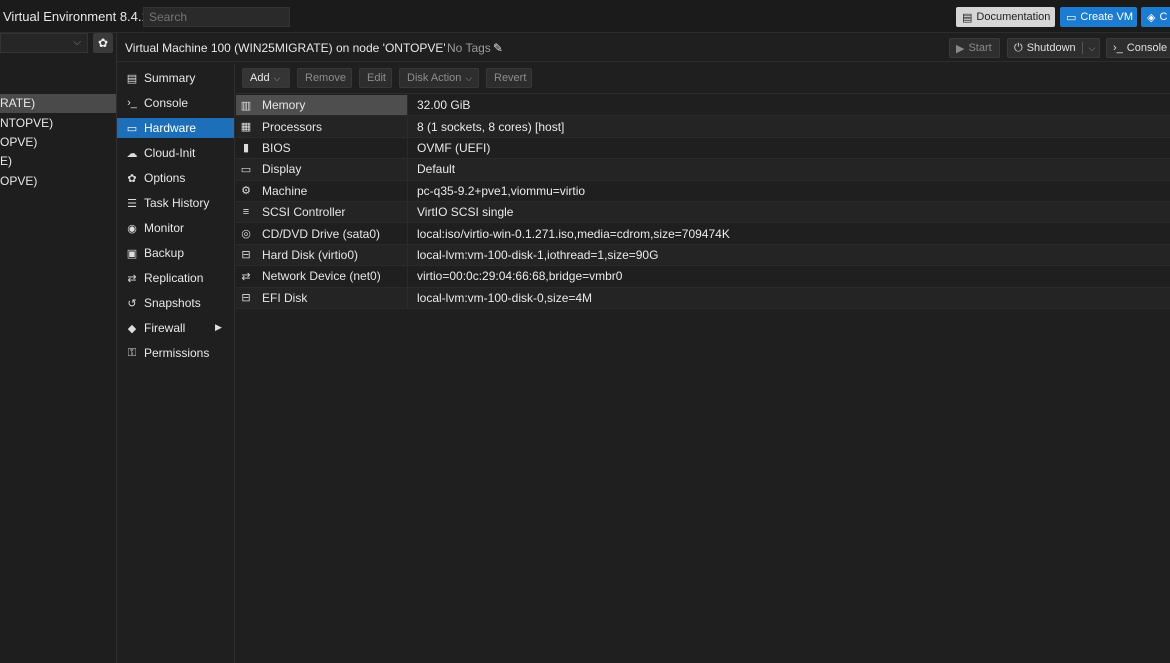 Image resolution: width=1170 pixels, height=663 pixels. What do you see at coordinates (76, 16) in the screenshot?
I see `app-title: Virtual Environment 8.4.1` at bounding box center [76, 16].